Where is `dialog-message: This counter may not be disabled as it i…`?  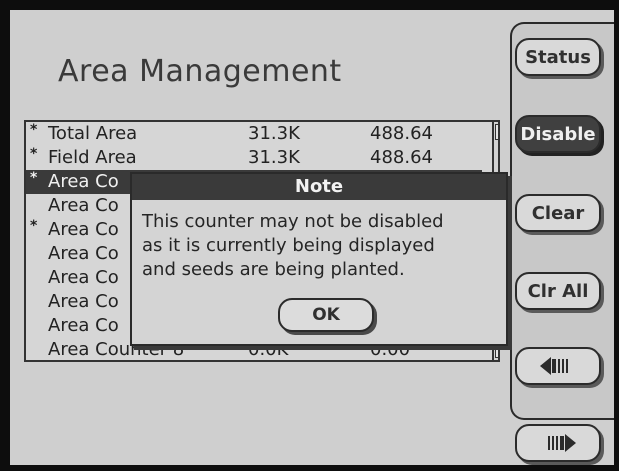
dialog-message: This counter may not be disabled as it i… is located at coordinates (322, 246).